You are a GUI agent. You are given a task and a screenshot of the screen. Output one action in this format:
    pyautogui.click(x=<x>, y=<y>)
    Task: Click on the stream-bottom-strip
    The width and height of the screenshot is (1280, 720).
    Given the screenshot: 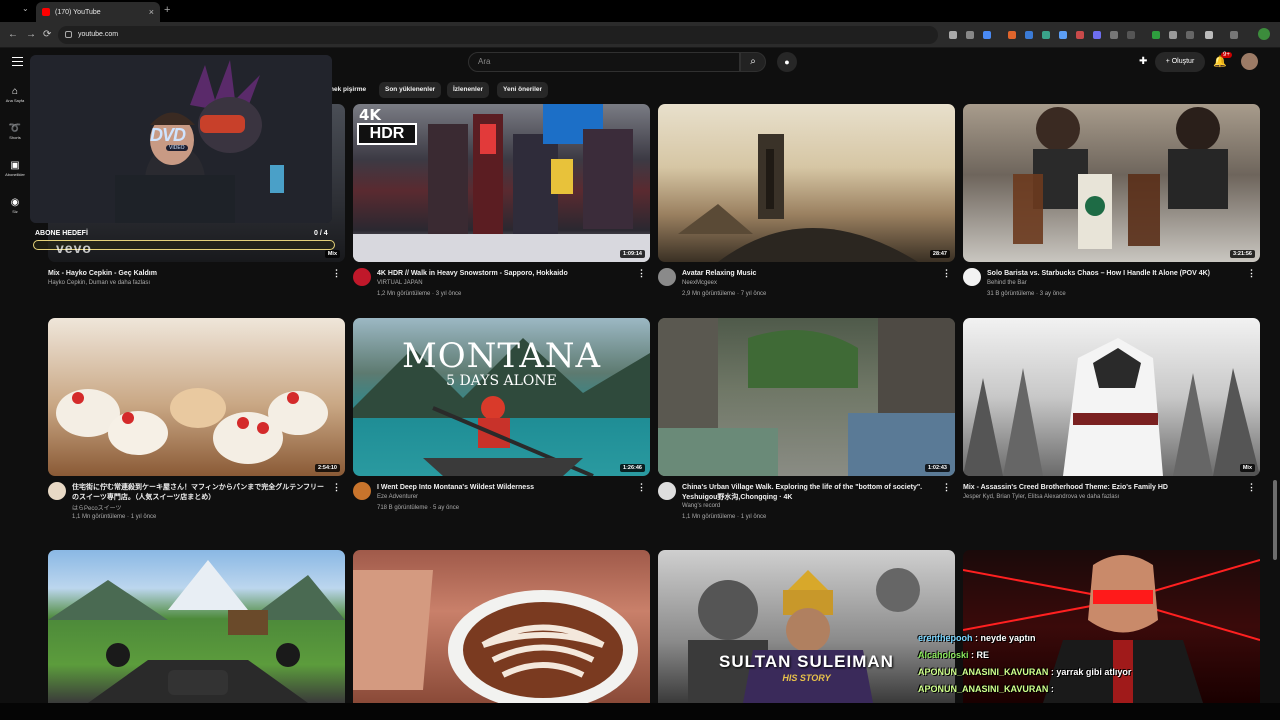 What is the action you would take?
    pyautogui.click(x=640, y=711)
    